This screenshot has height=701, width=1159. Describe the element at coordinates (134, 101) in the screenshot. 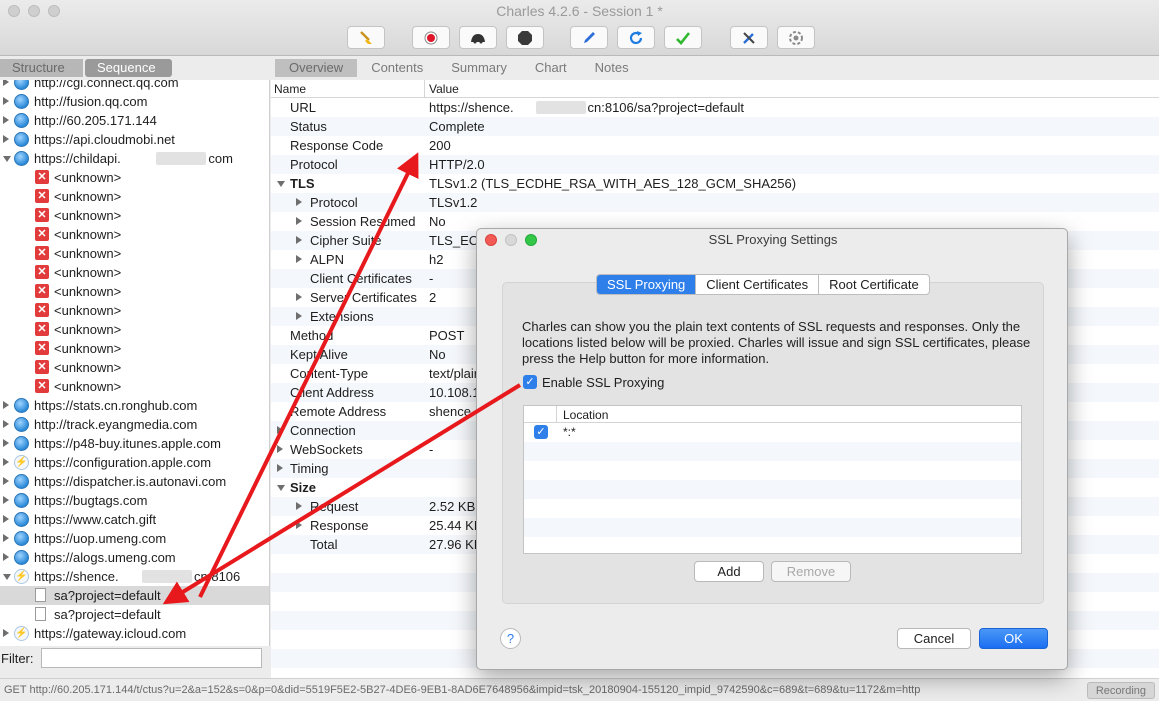

I see `tree-host-row: http://fusion.qq.com` at that location.